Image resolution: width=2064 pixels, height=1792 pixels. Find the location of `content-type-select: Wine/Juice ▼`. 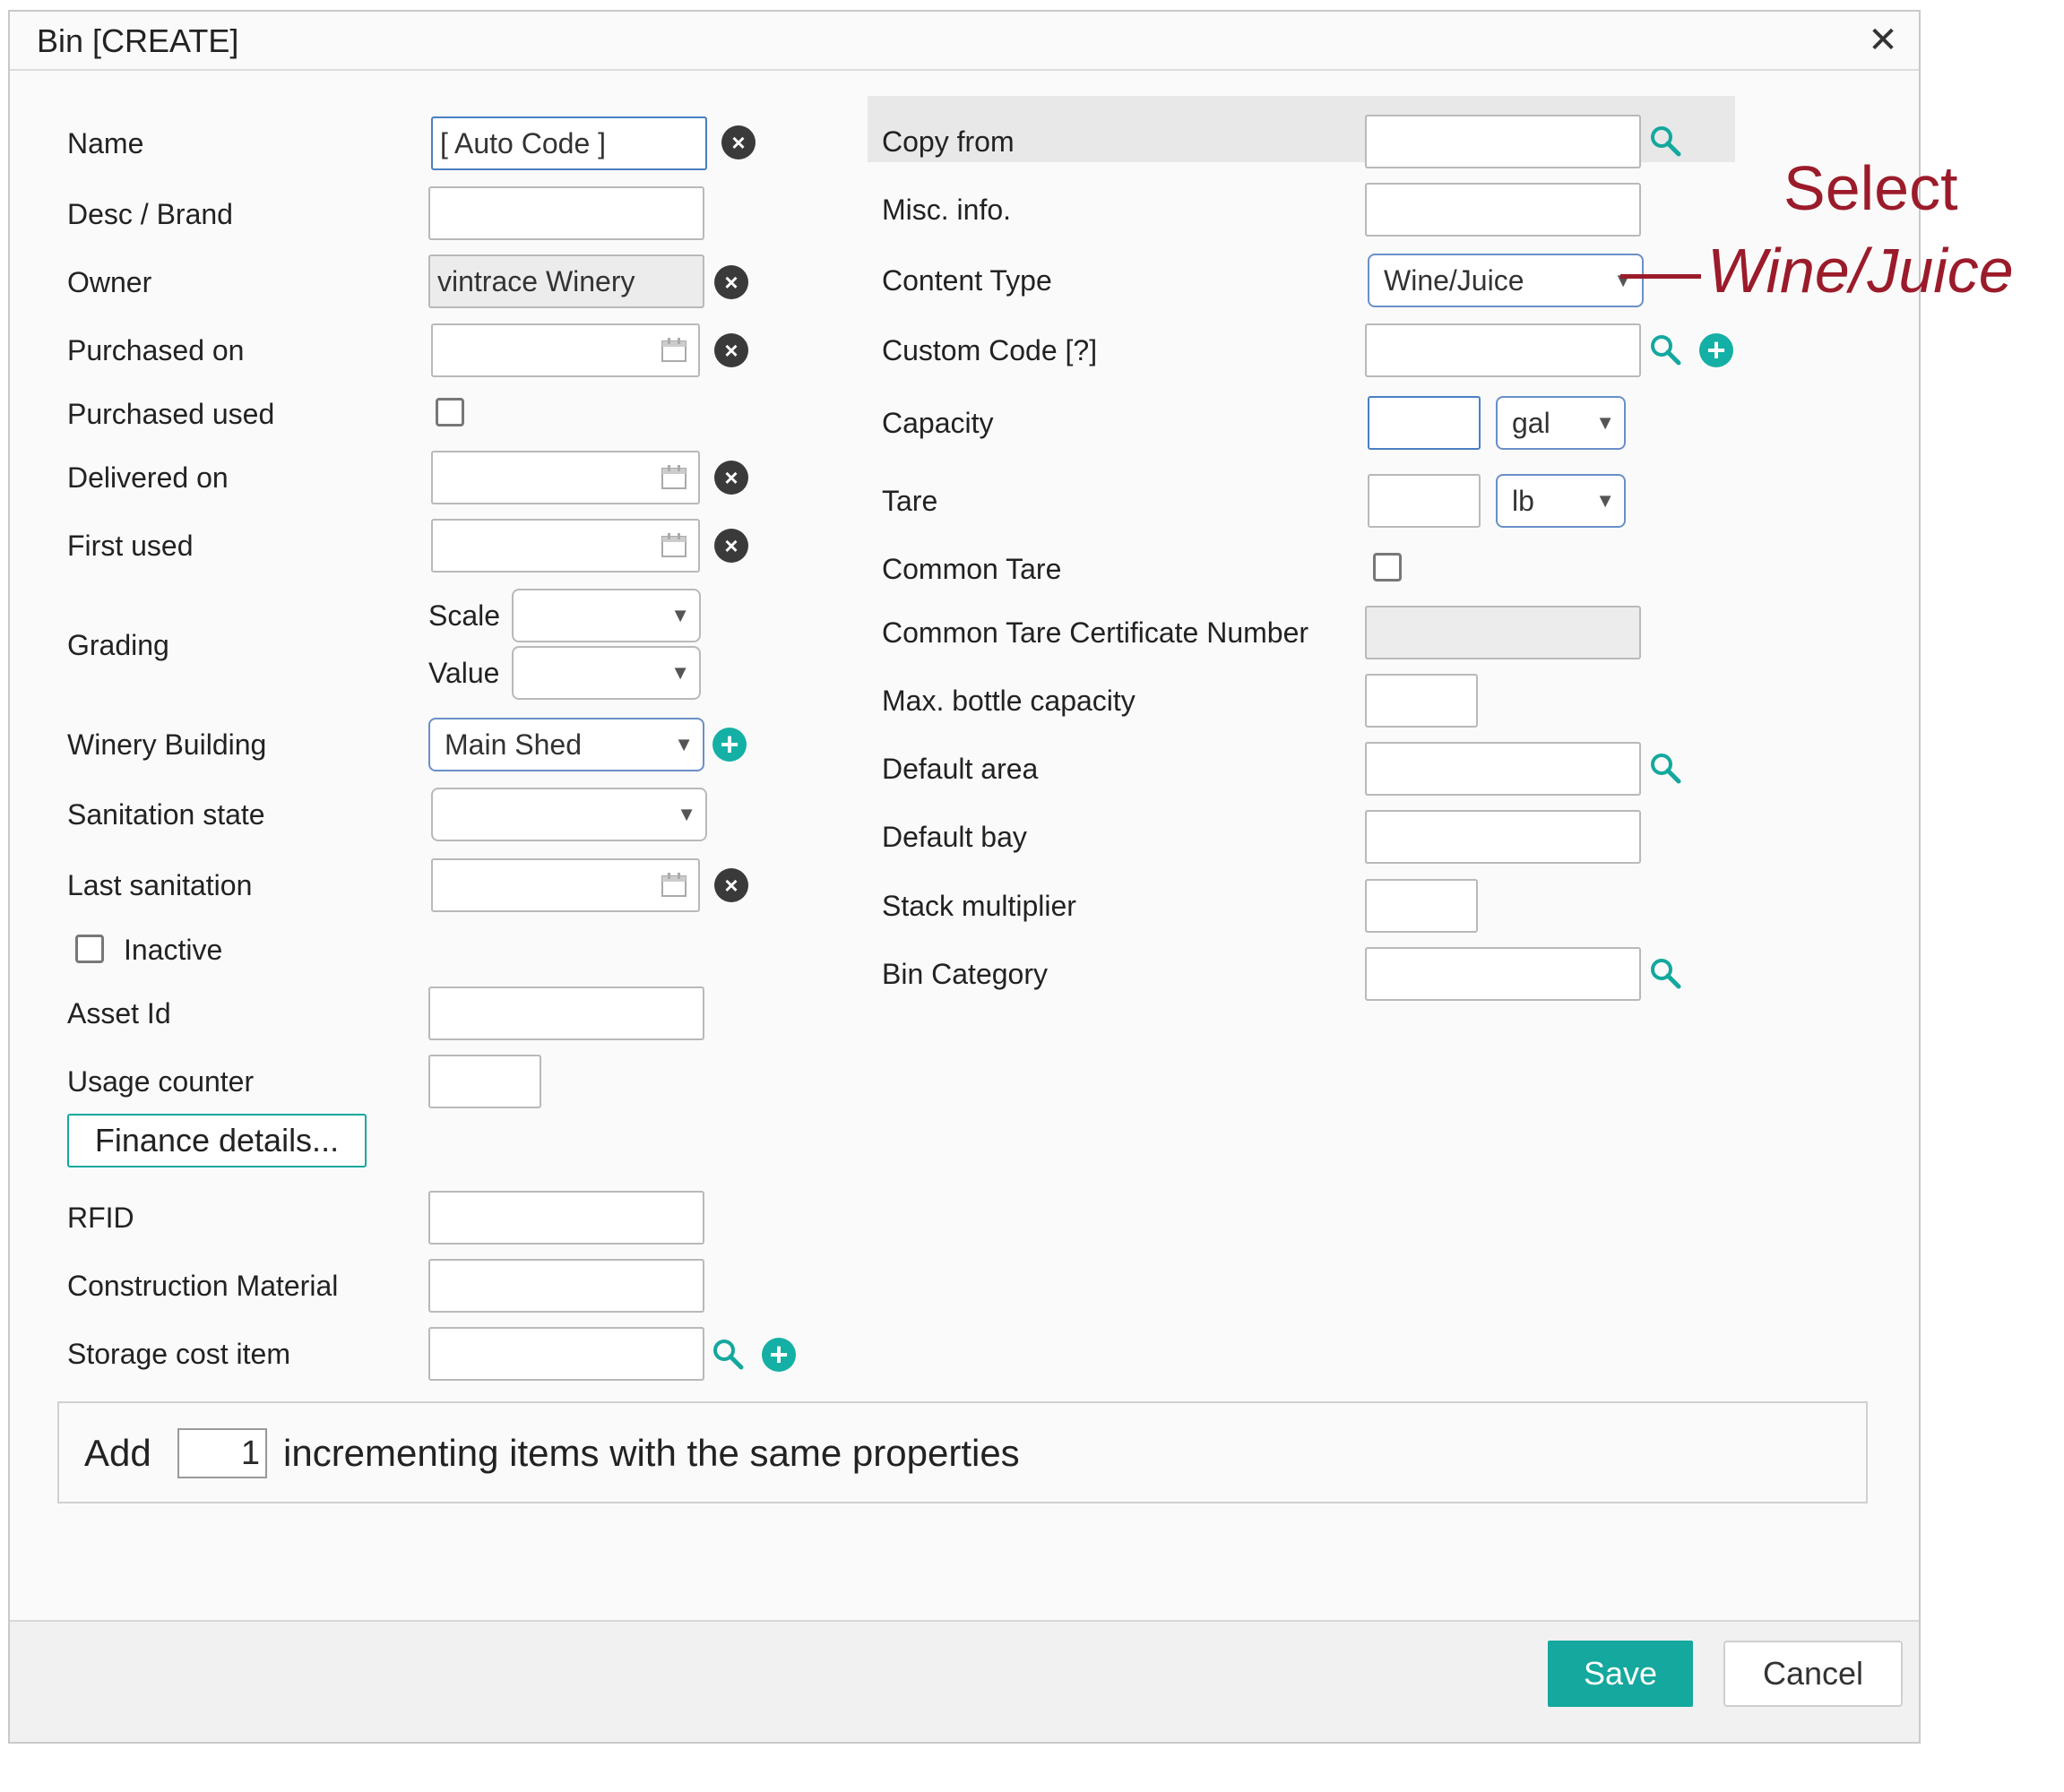

content-type-select: Wine/Juice ▼ is located at coordinates (1506, 280).